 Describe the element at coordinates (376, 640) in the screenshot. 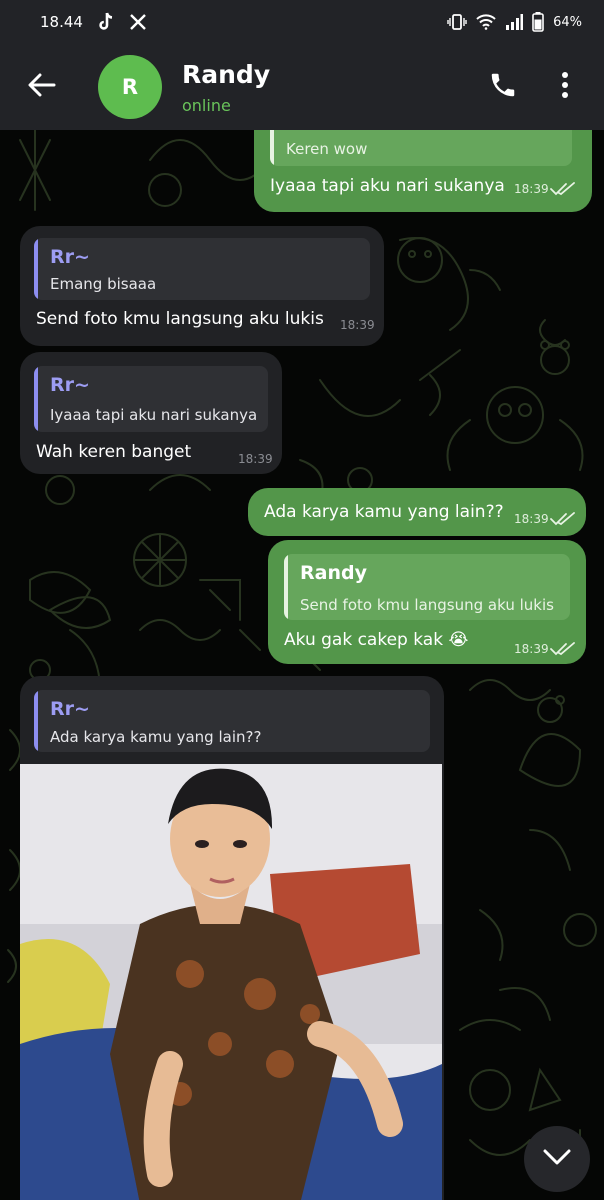

I see `message-text: Aku gak cakep kak 😭` at that location.